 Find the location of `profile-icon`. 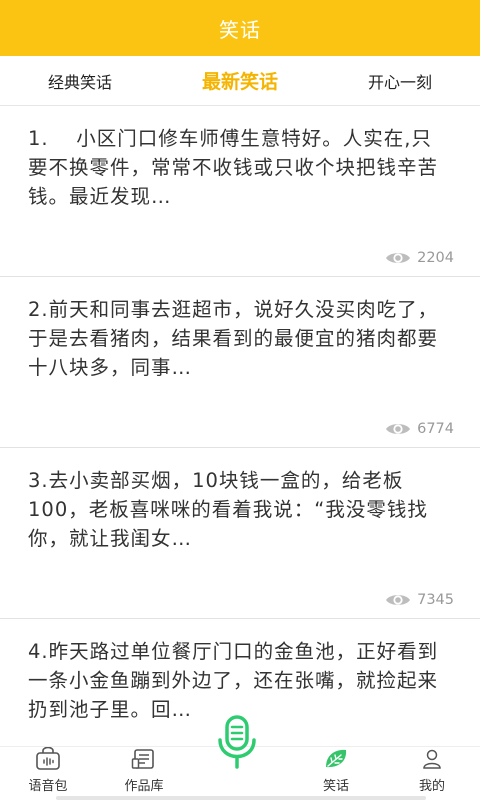

profile-icon is located at coordinates (432, 759).